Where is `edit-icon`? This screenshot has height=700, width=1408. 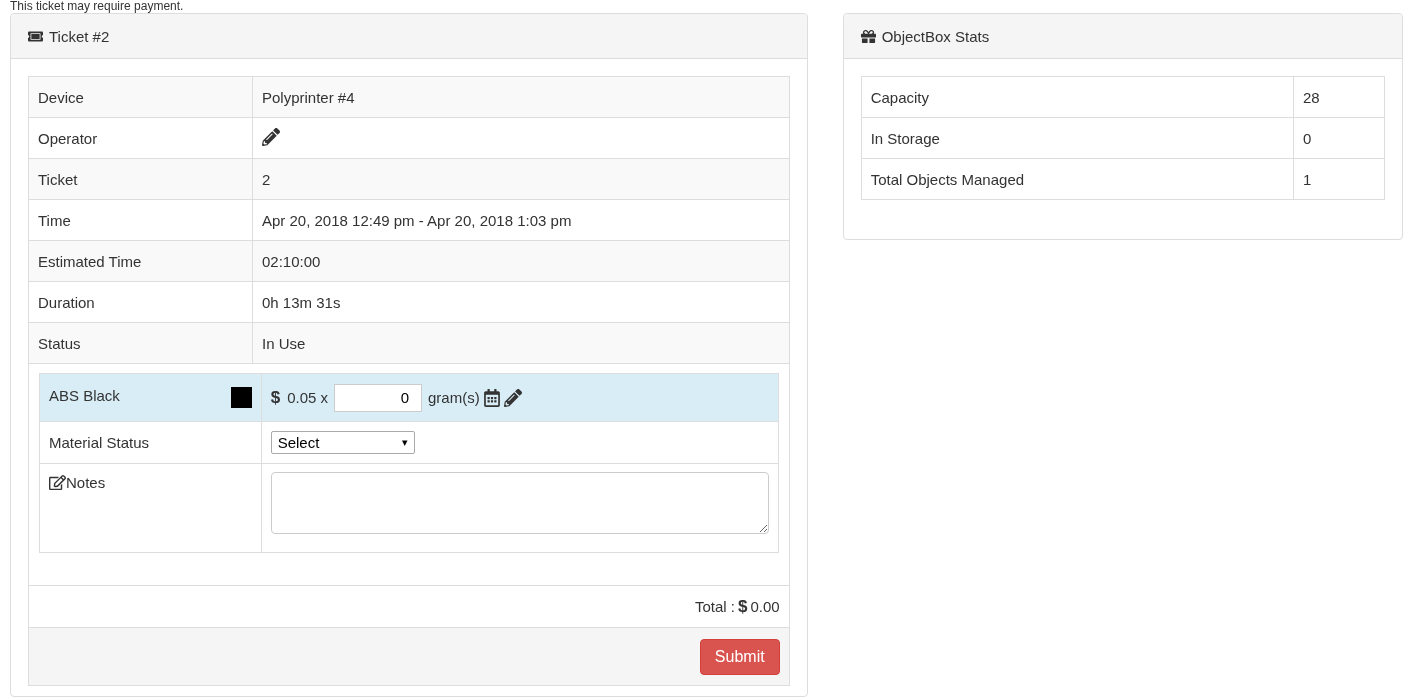
edit-icon is located at coordinates (57, 482).